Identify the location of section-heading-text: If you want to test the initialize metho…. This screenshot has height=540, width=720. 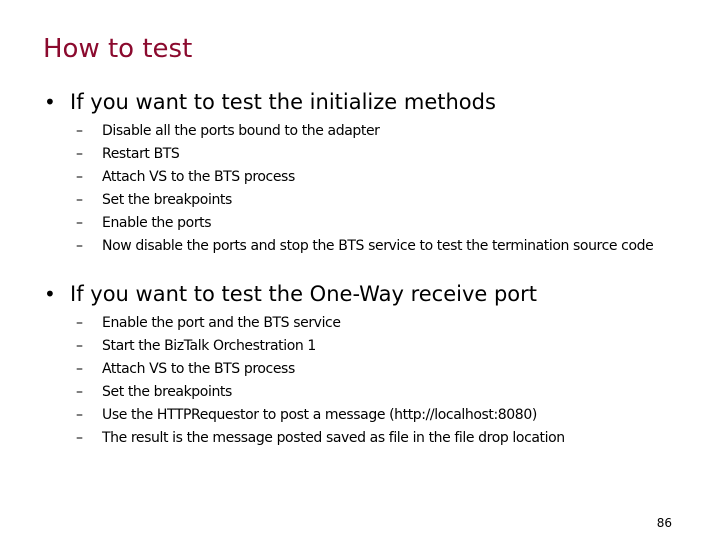
(283, 102).